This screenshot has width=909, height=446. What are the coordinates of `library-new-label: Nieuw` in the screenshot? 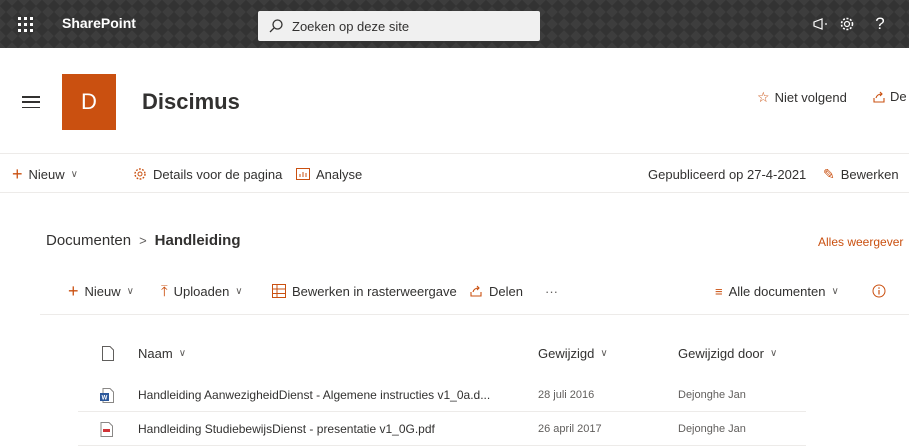 It's located at (102, 291).